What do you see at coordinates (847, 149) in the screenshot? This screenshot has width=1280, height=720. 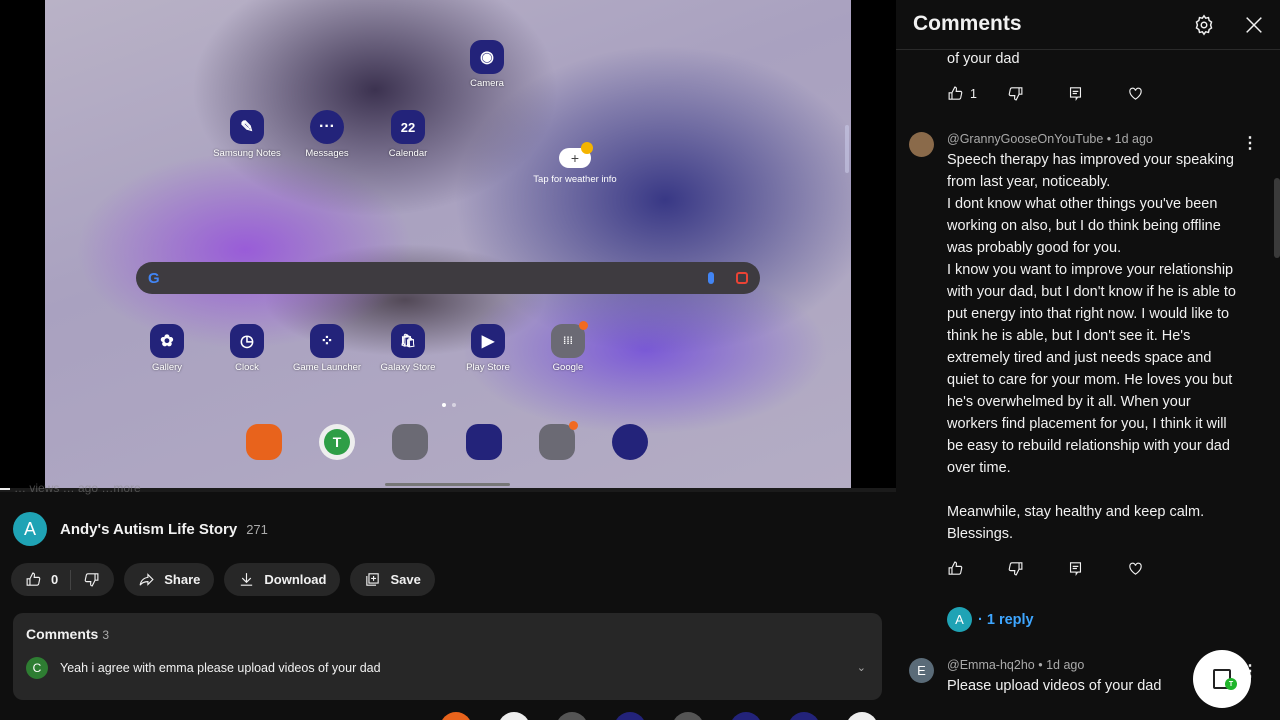 I see `video-edge-handle` at bounding box center [847, 149].